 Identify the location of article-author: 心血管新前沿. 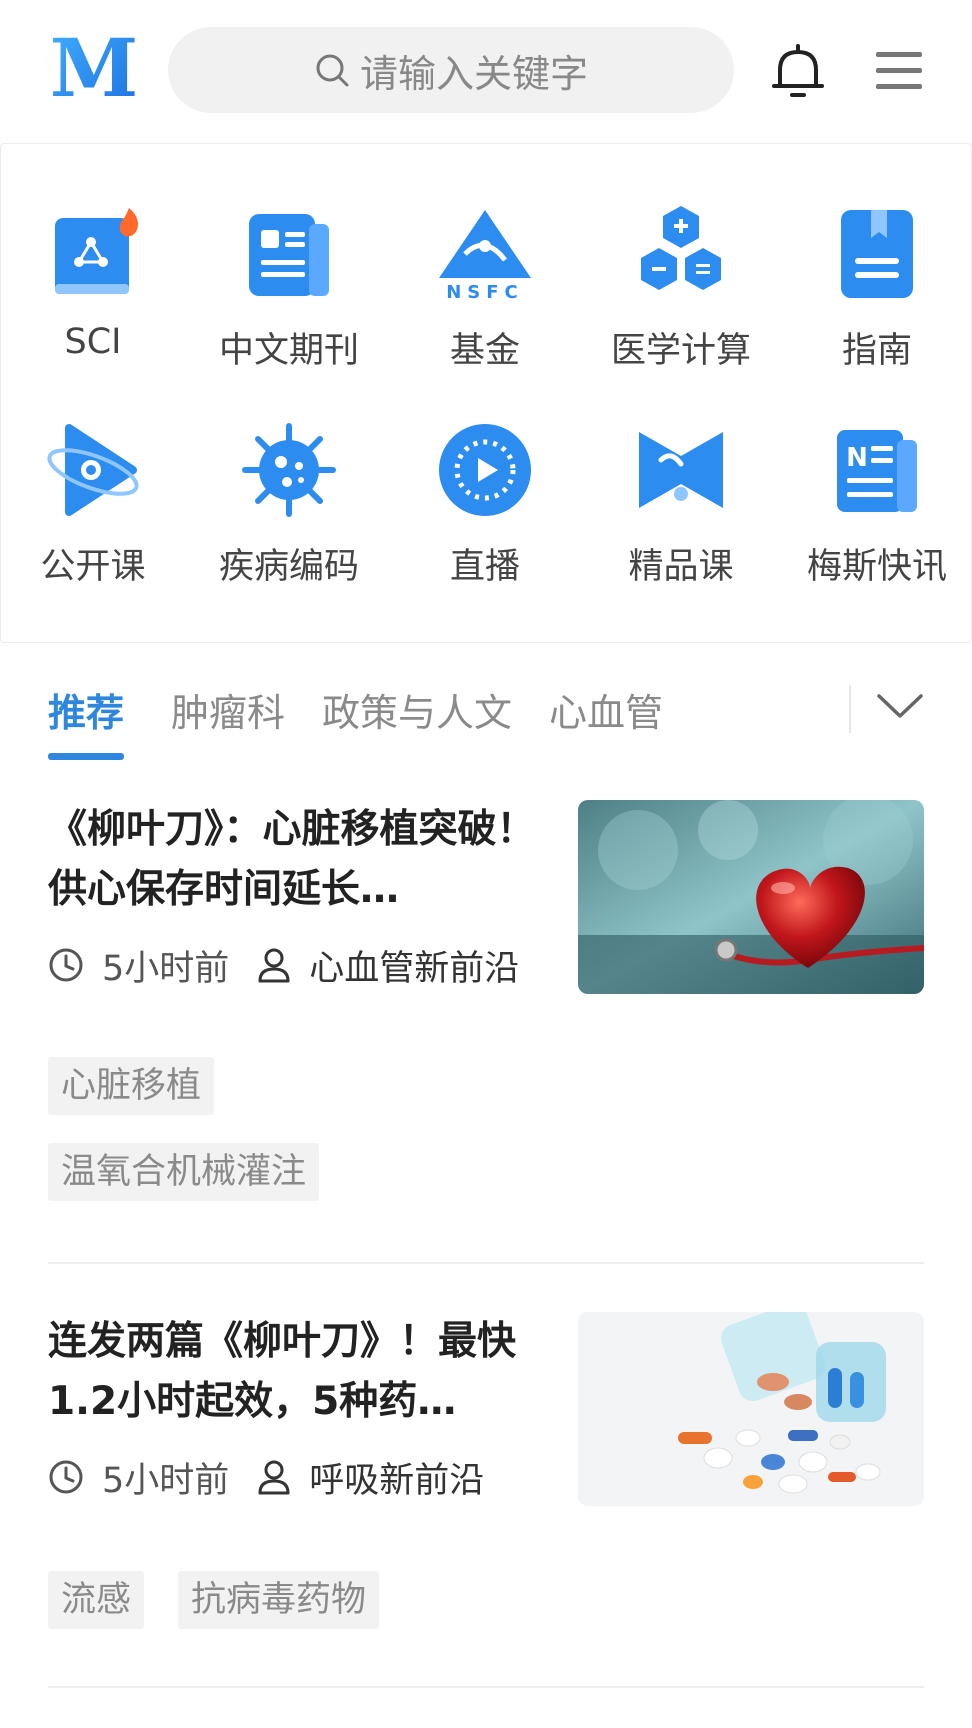
(414, 965).